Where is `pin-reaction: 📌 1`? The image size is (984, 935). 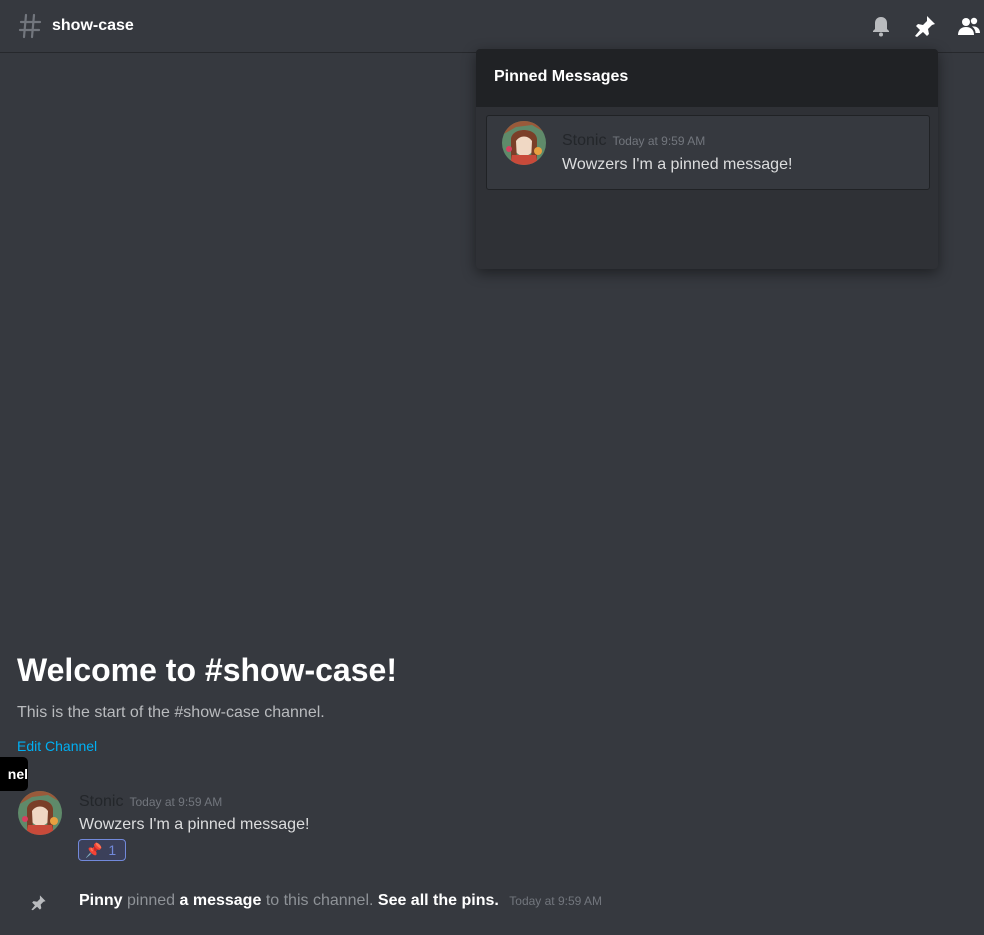
pin-reaction: 📌 1 is located at coordinates (102, 850).